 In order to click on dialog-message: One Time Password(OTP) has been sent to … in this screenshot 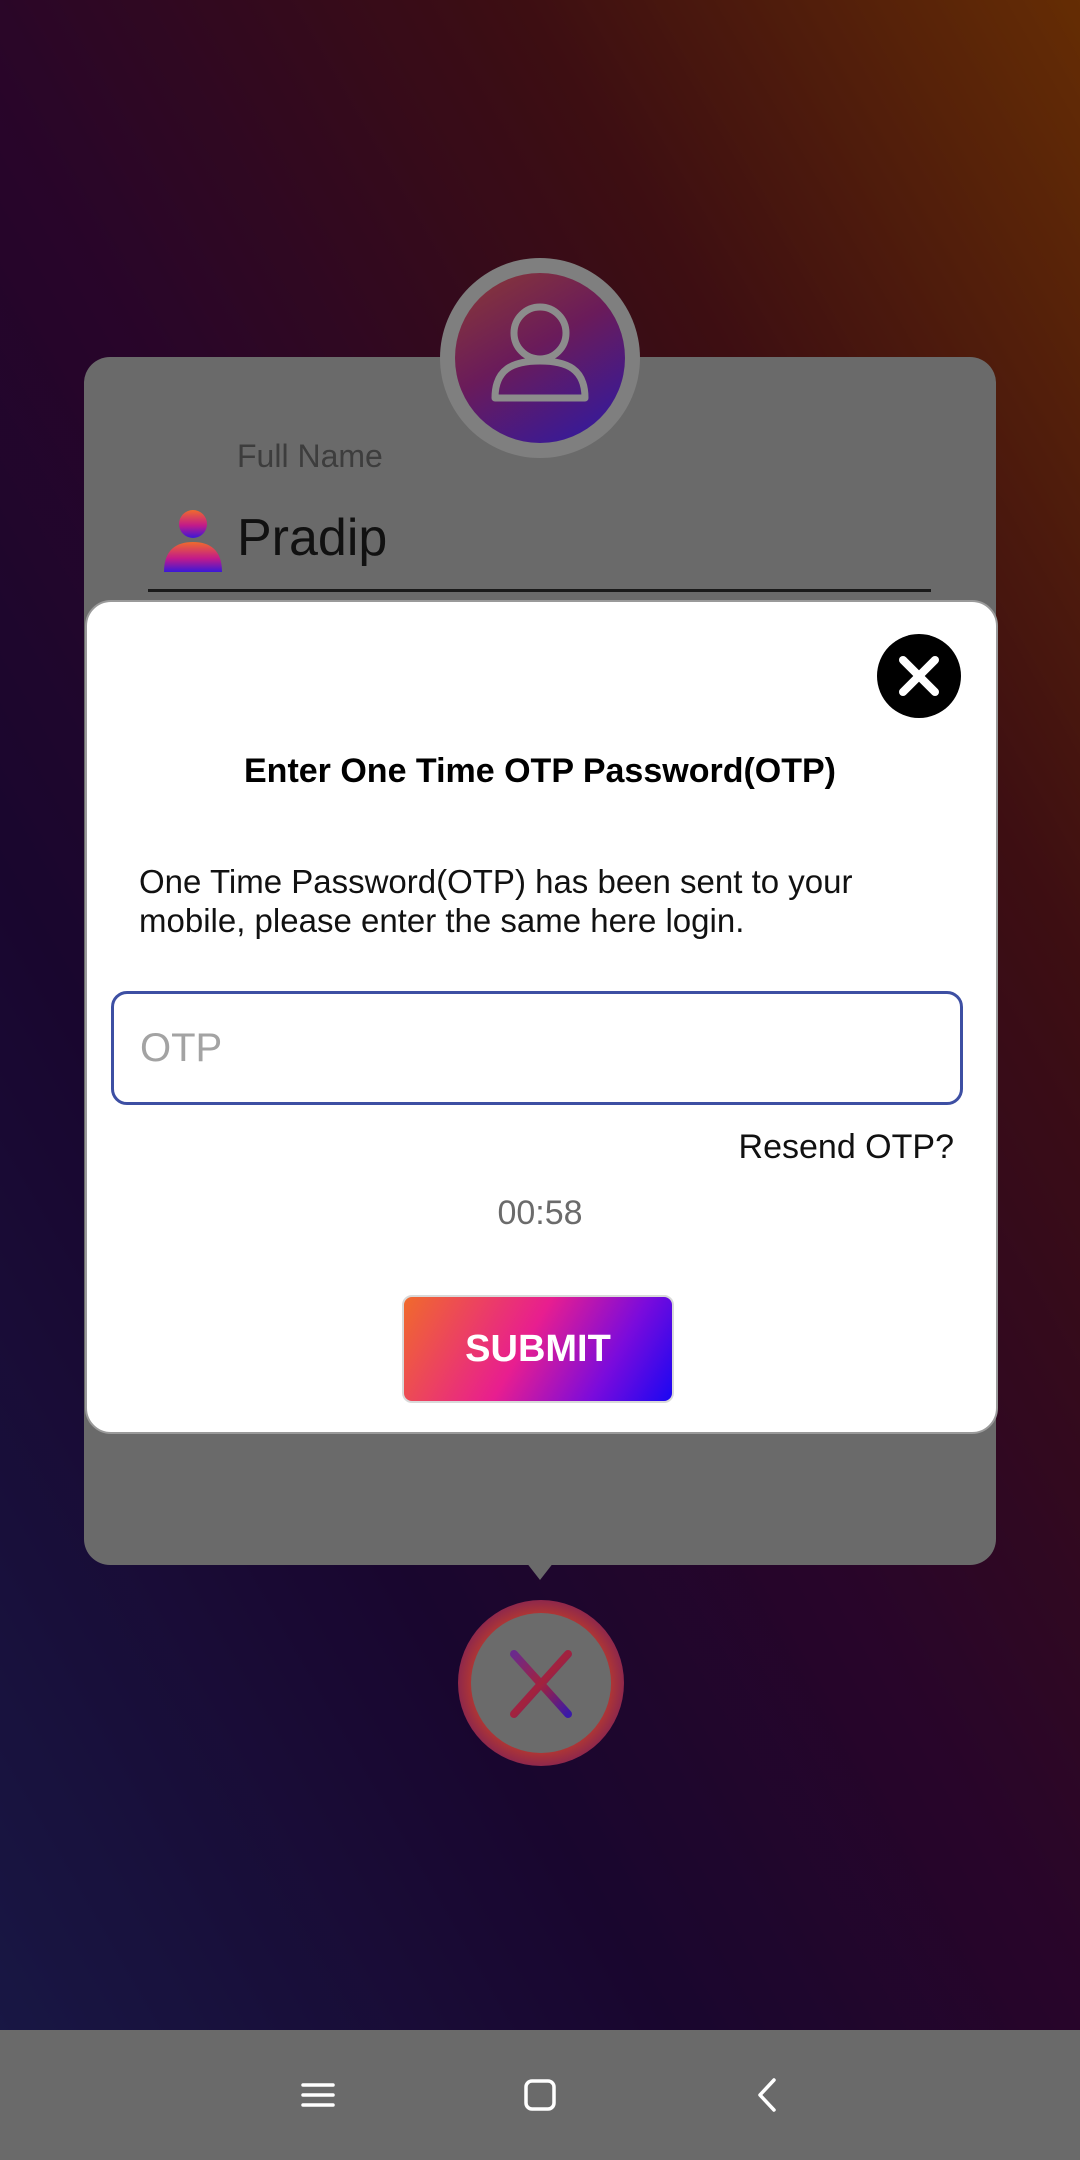, I will do `click(496, 901)`.